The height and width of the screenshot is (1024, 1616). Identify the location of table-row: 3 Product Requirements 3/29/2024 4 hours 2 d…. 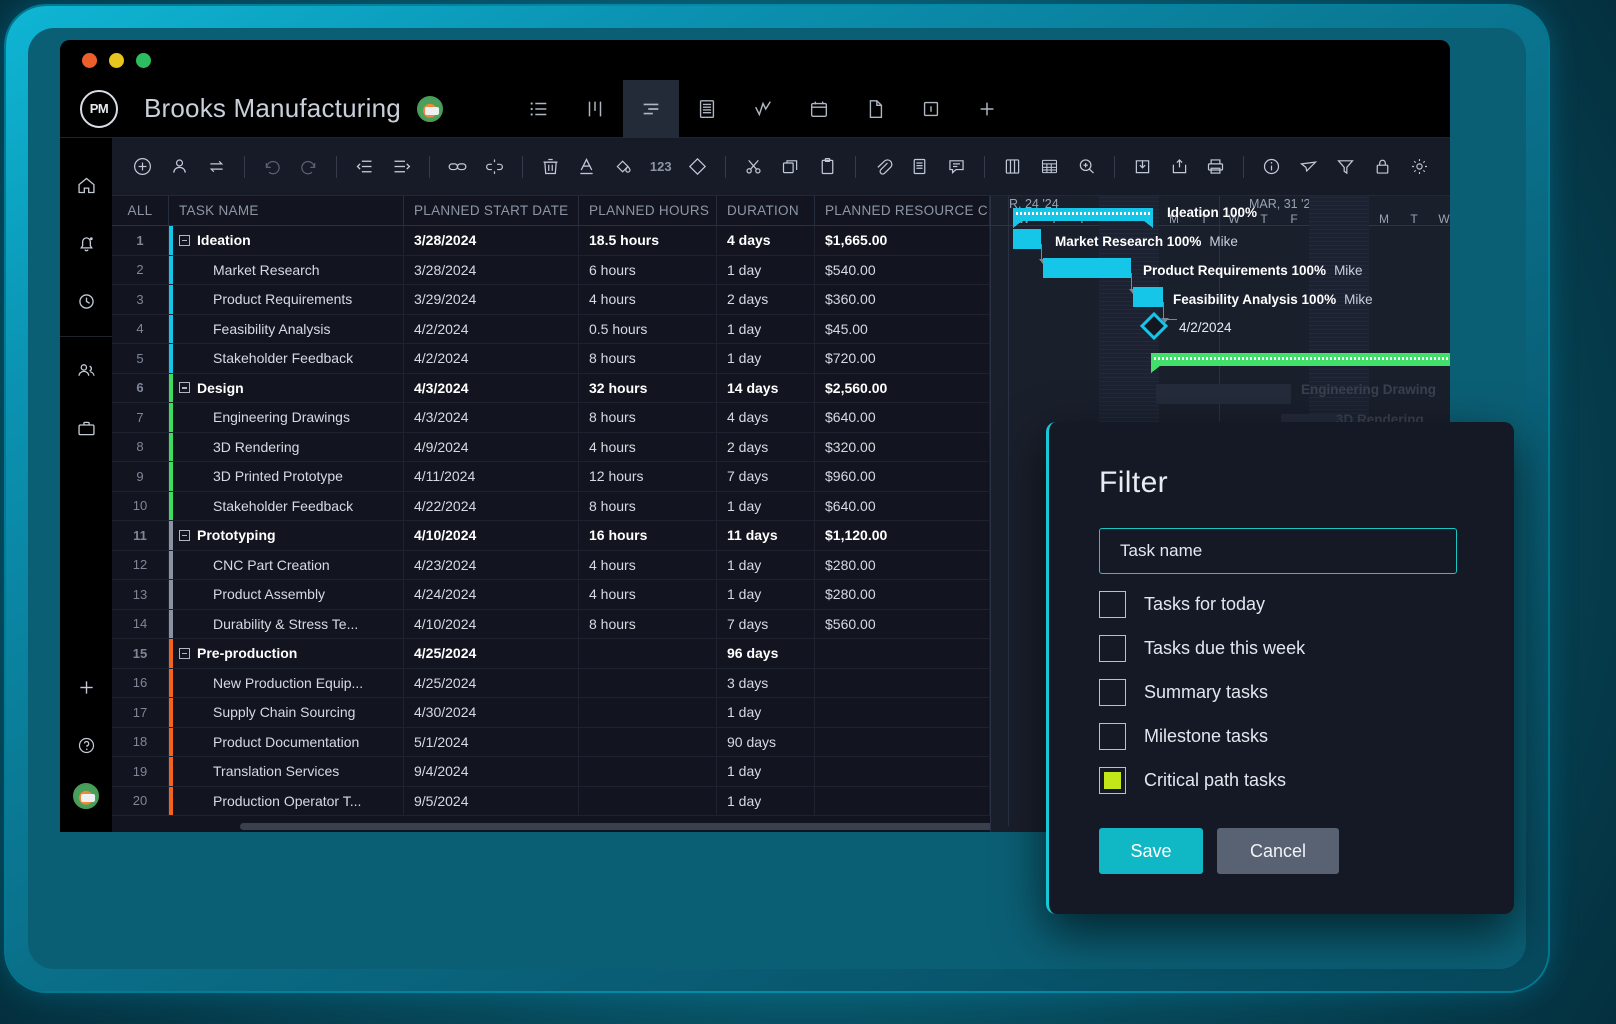
(551, 300).